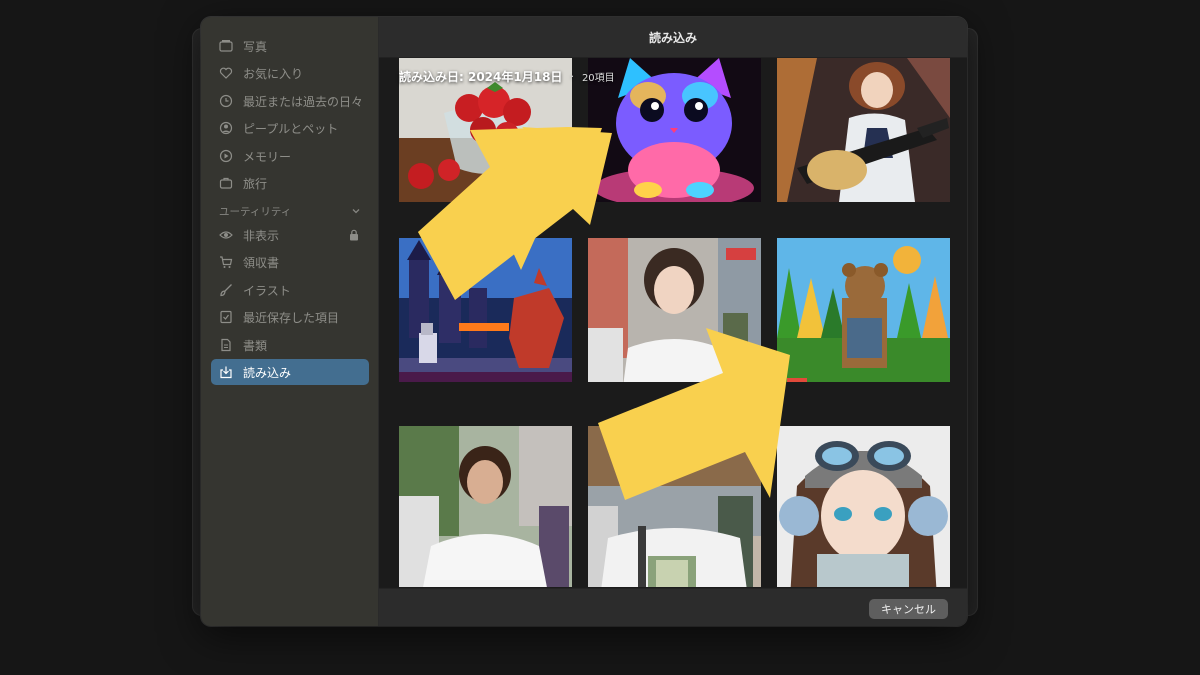  What do you see at coordinates (481, 76) in the screenshot?
I see `import-date-title: 読み込み日: 2024年1月18日` at bounding box center [481, 76].